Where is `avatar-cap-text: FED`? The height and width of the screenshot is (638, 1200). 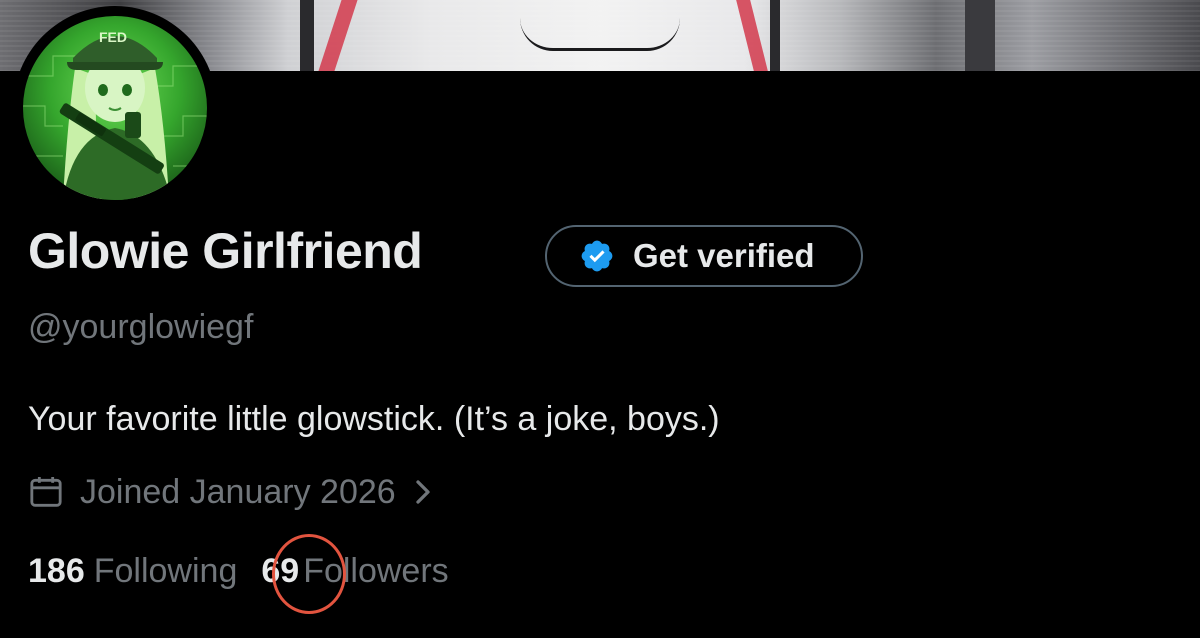 avatar-cap-text: FED is located at coordinates (113, 37).